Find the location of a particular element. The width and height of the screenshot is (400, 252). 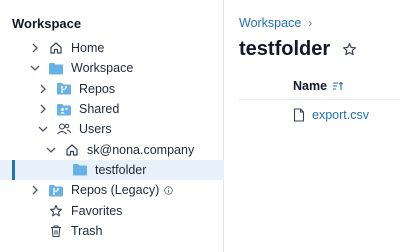

column-header-label: Name is located at coordinates (310, 85).